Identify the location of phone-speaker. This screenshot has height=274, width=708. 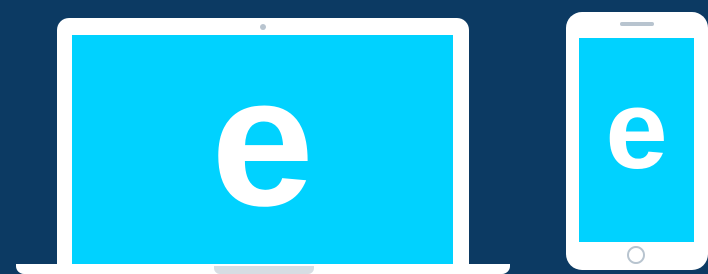
(637, 24).